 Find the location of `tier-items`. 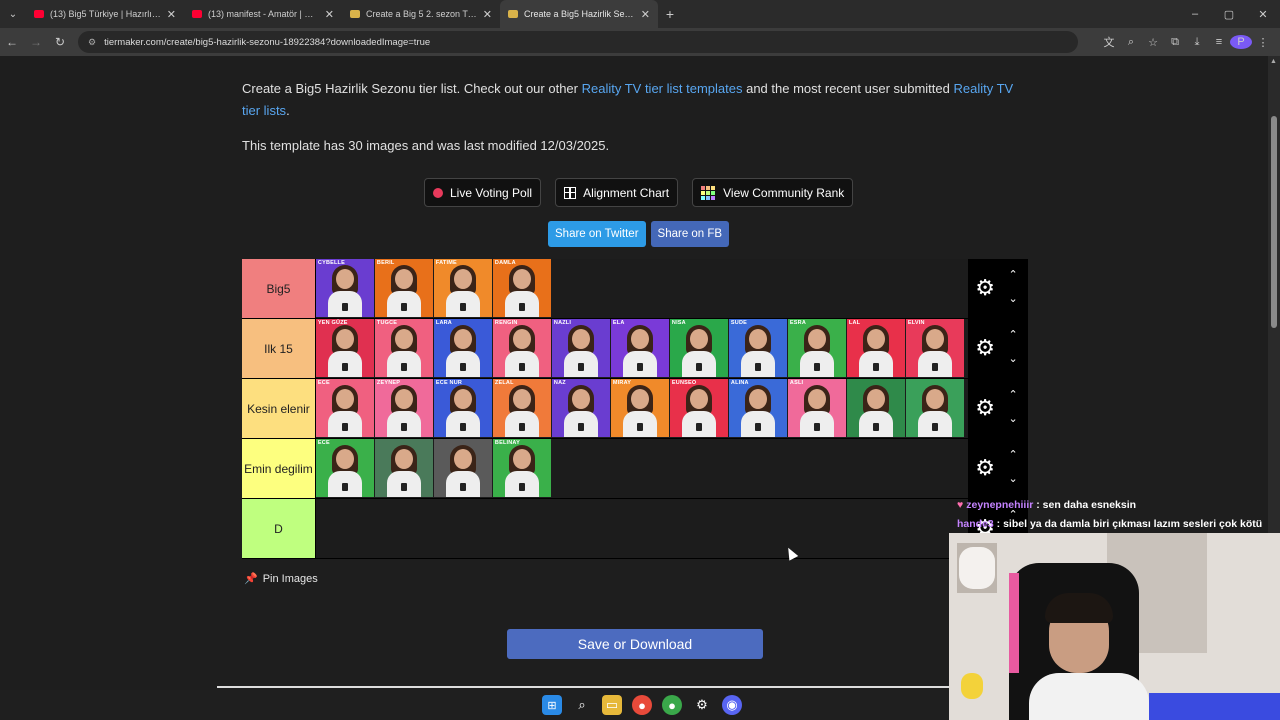

tier-items is located at coordinates (642, 528).